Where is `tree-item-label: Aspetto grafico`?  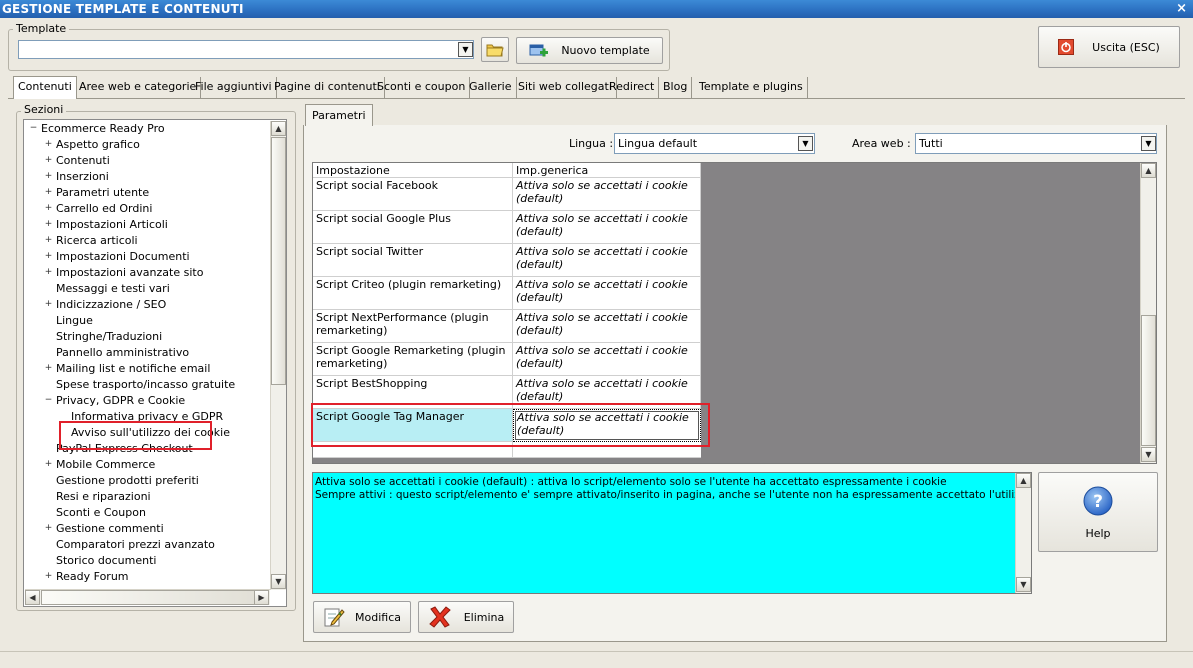
tree-item-label: Aspetto grafico is located at coordinates (98, 144).